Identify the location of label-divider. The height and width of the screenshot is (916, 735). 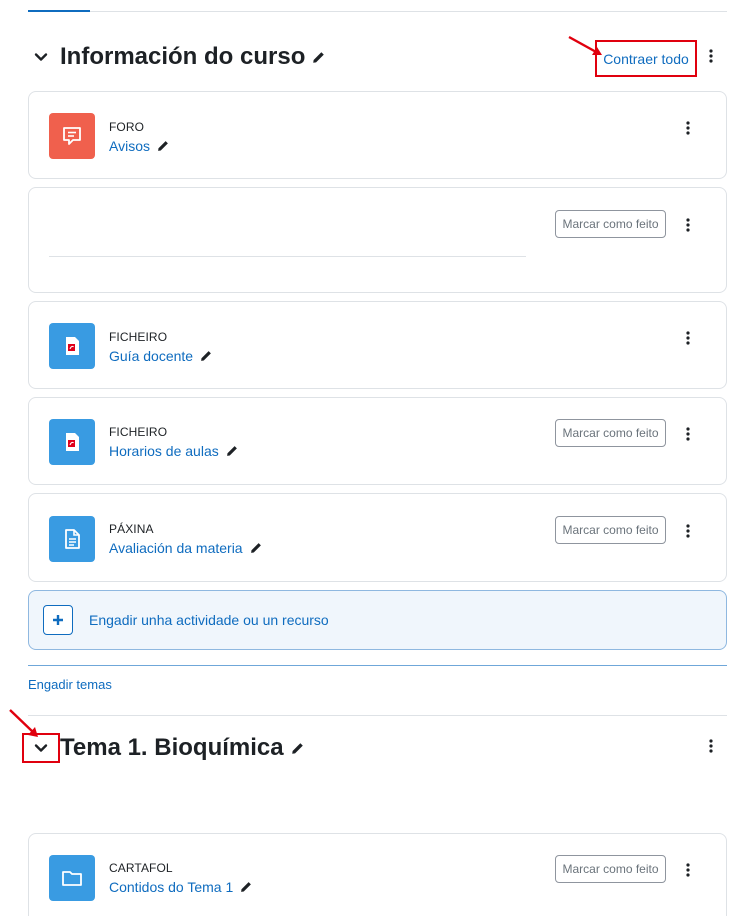
(287, 256).